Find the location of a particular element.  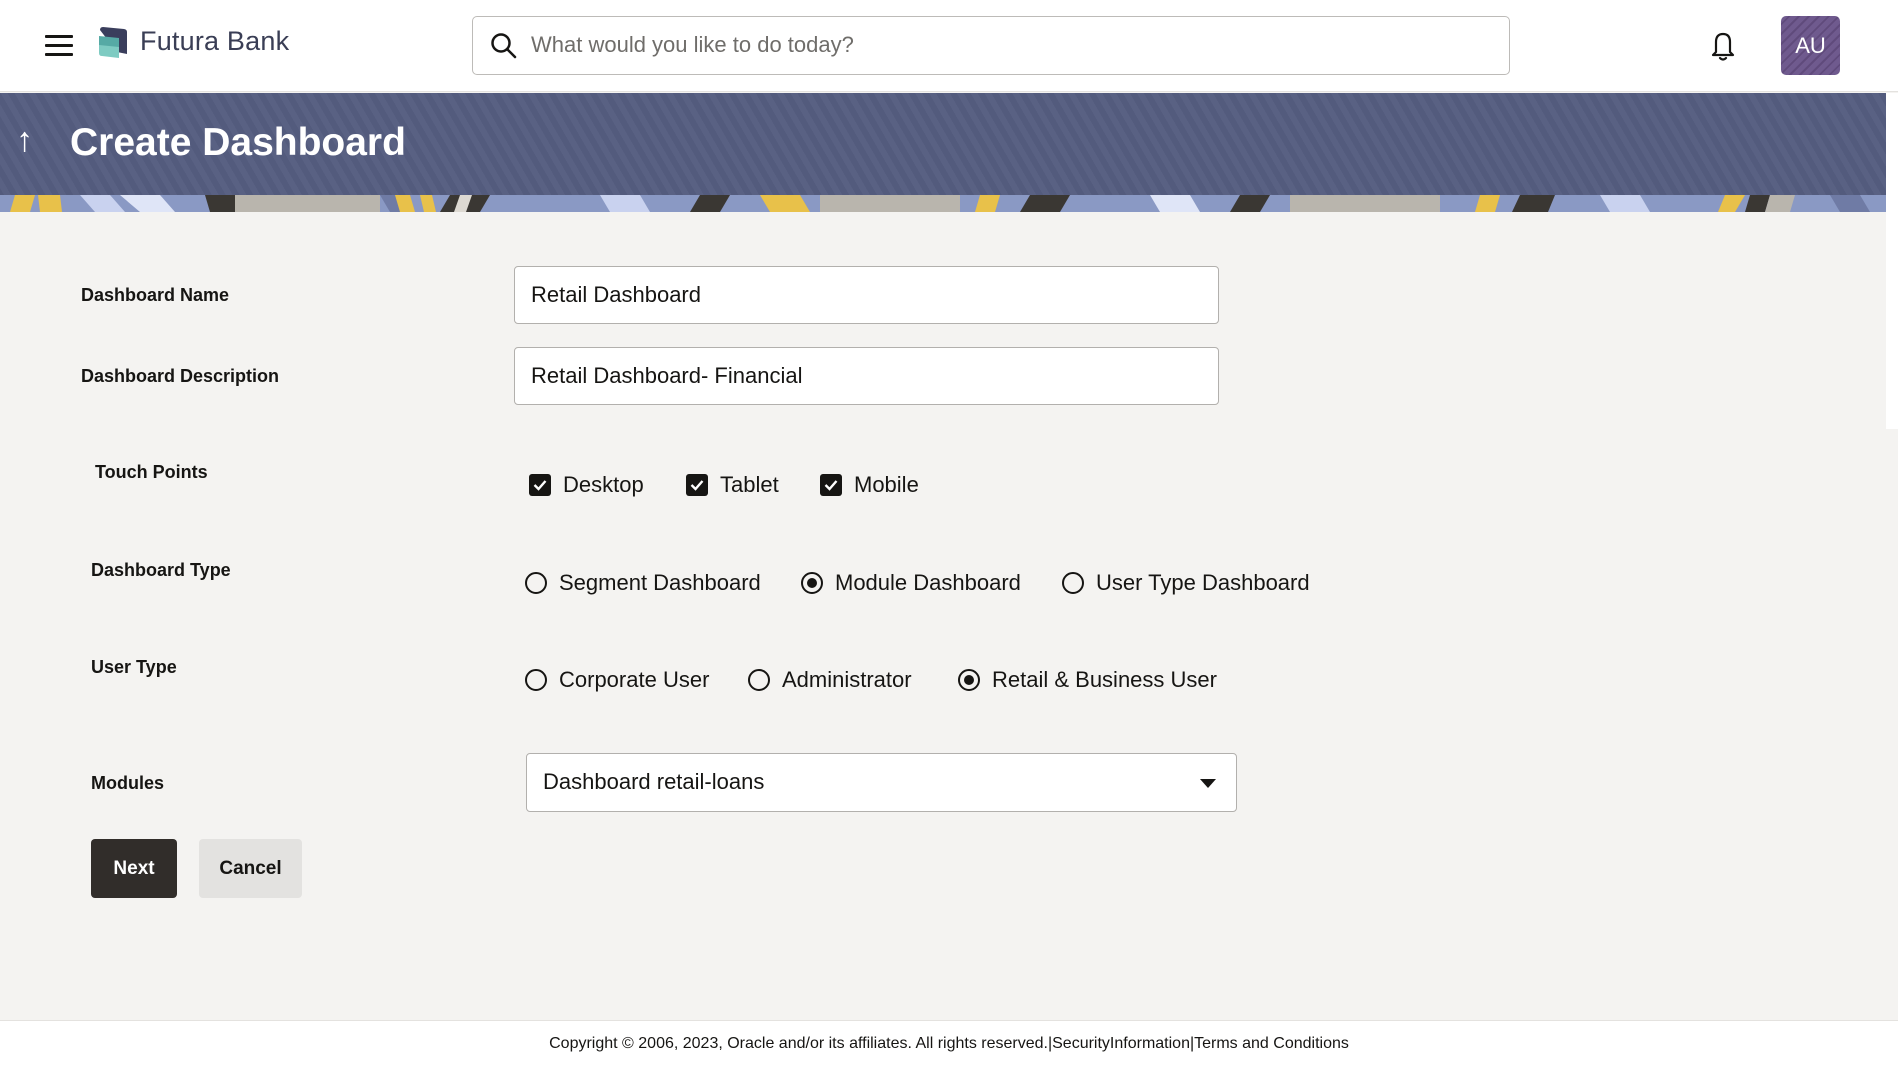

dashboard-type-segment-radio: Segment Dashboard is located at coordinates (643, 583).